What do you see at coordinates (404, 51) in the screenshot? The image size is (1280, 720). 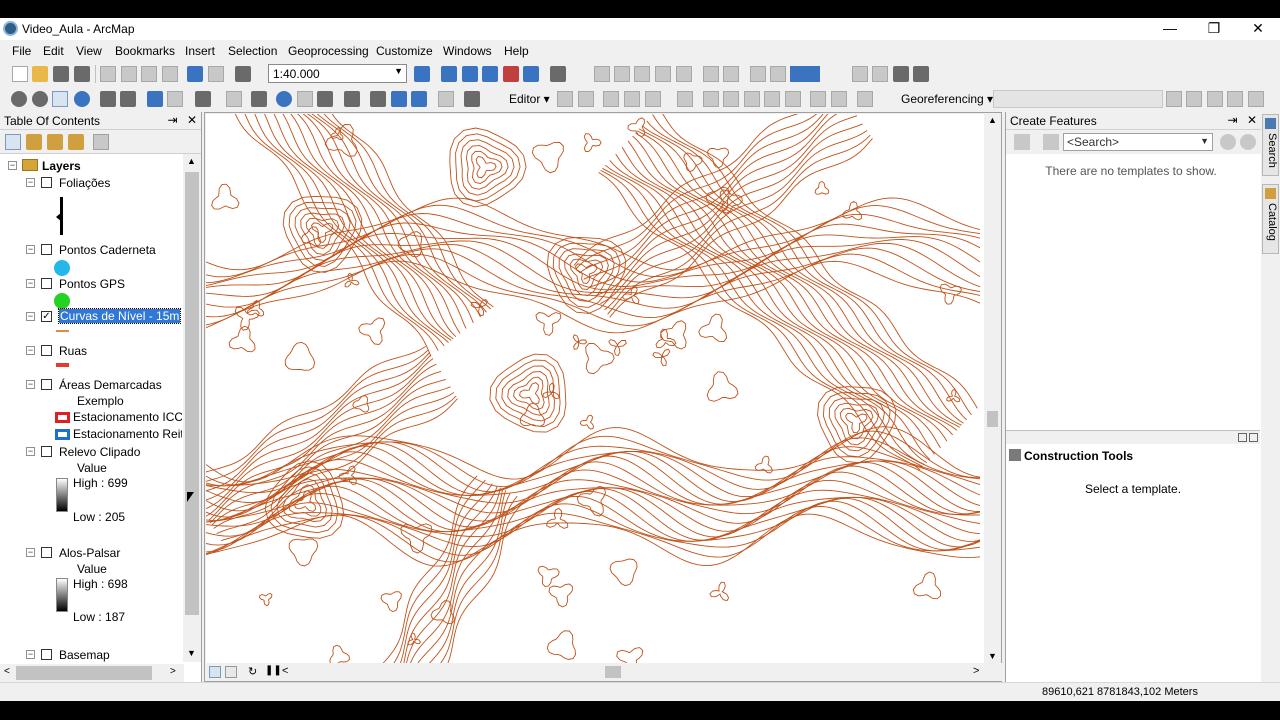 I see `menu-customize: Customize` at bounding box center [404, 51].